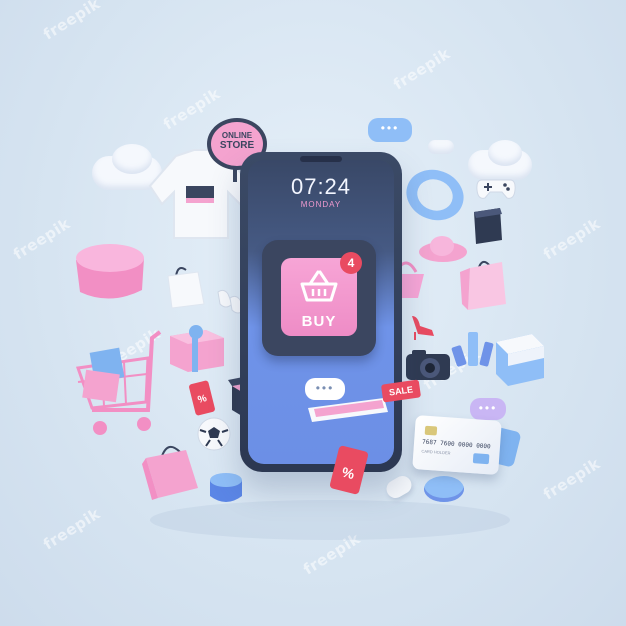 Image resolution: width=626 pixels, height=626 pixels. What do you see at coordinates (351, 263) in the screenshot?
I see `notification-badge: 4` at bounding box center [351, 263].